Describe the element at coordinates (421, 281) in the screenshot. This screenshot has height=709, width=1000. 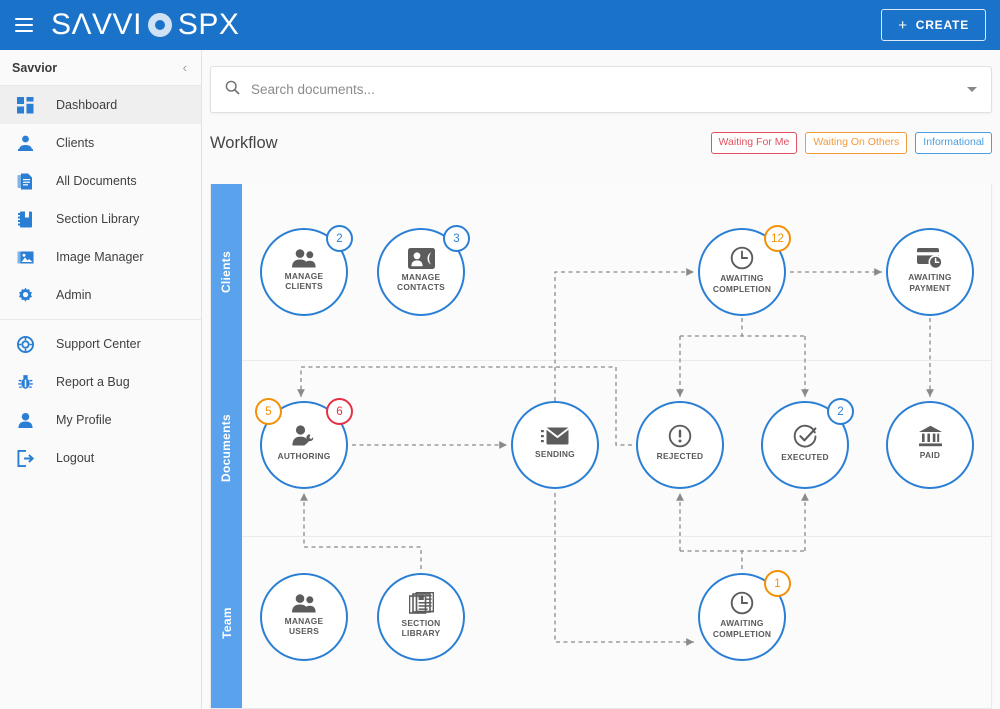
I see `node-label: MANAGE CONTACTS` at that location.